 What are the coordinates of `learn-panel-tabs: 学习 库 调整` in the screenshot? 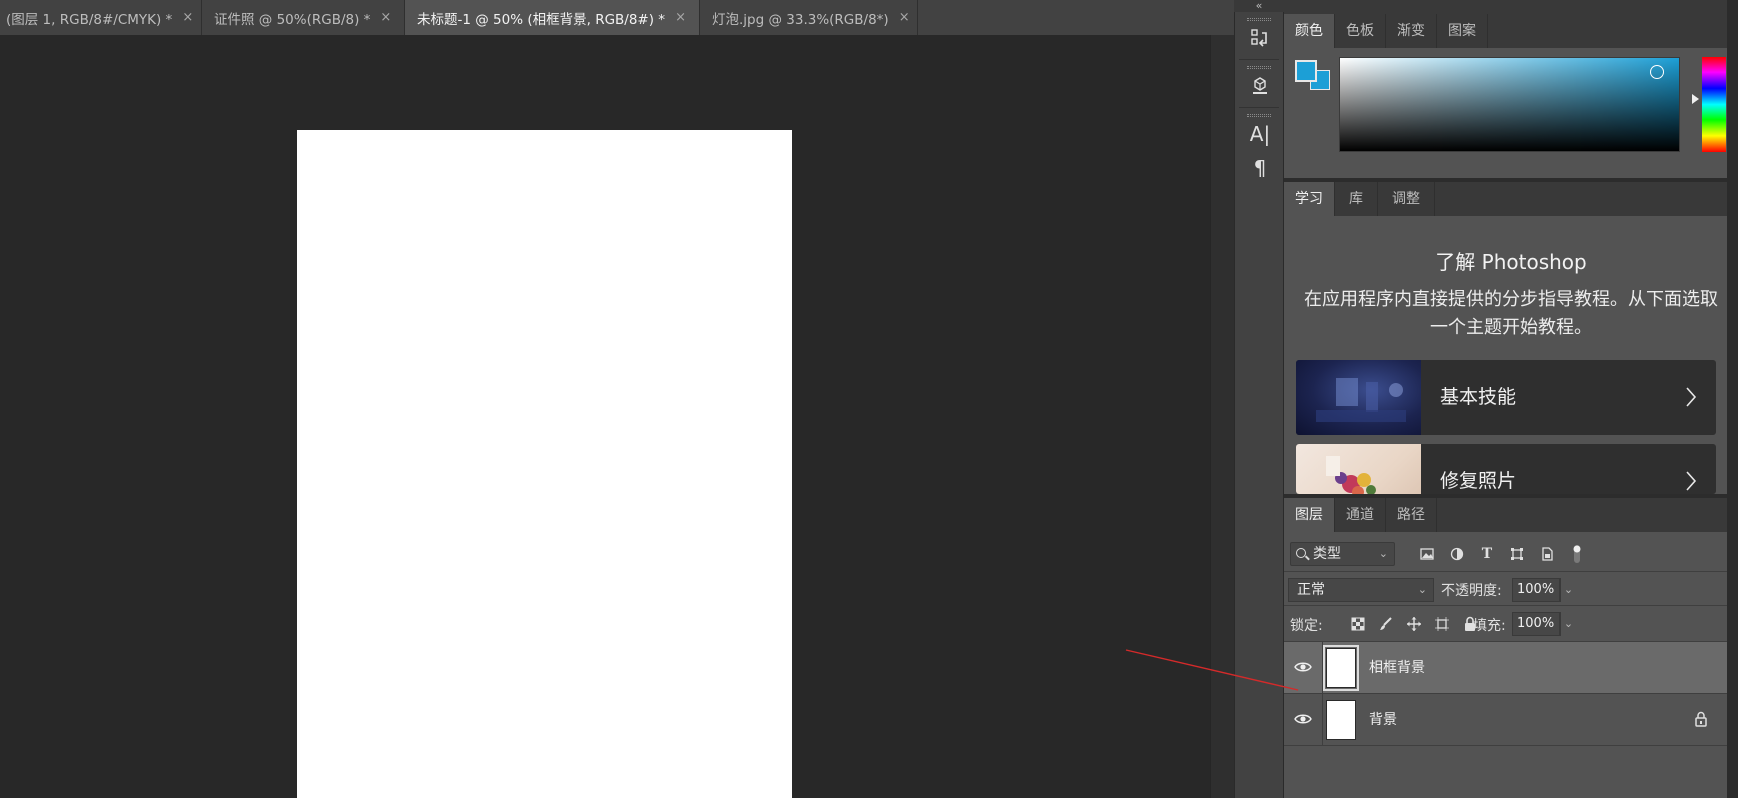 It's located at (1511, 199).